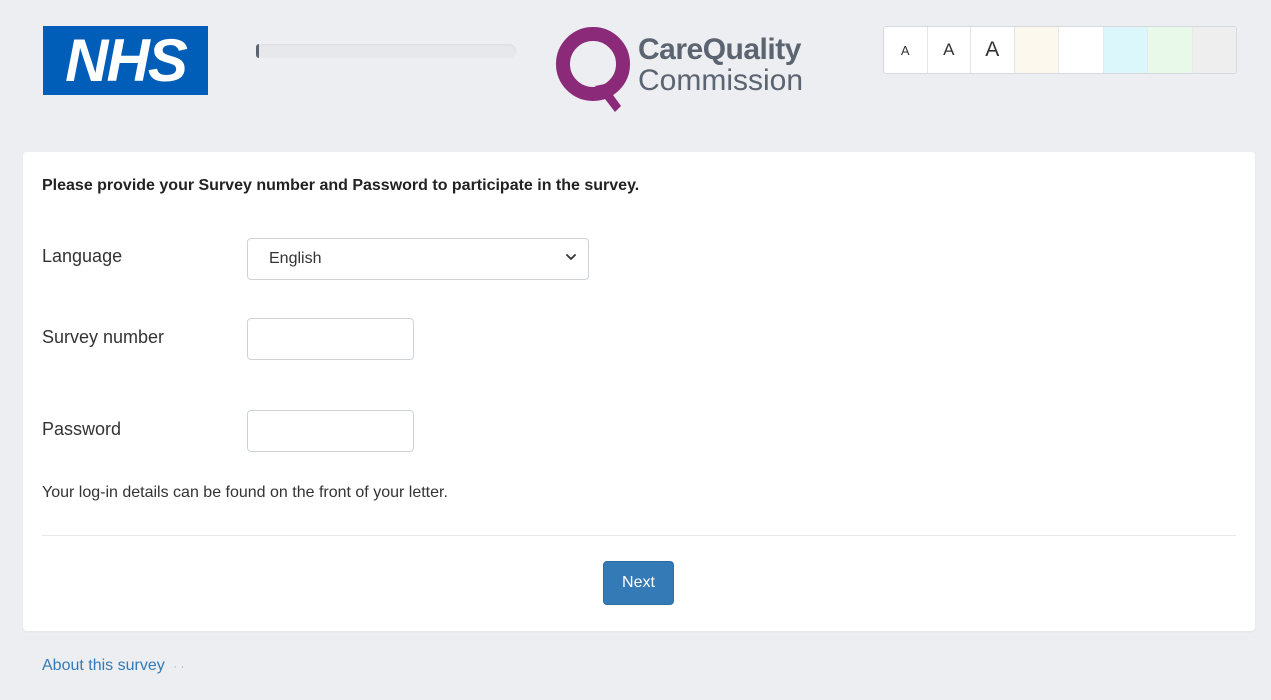  What do you see at coordinates (906, 50) in the screenshot?
I see `text-size-small-button: A` at bounding box center [906, 50].